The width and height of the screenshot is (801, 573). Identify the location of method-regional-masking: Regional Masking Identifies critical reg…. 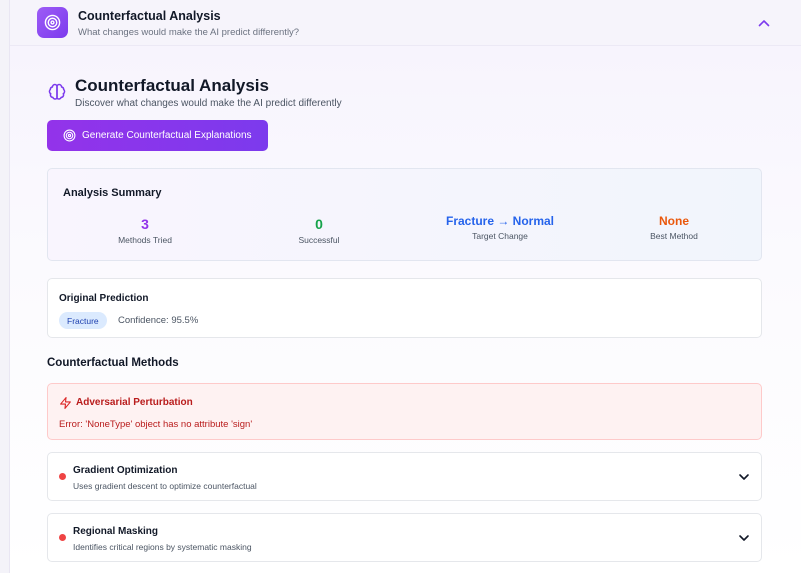
(404, 537).